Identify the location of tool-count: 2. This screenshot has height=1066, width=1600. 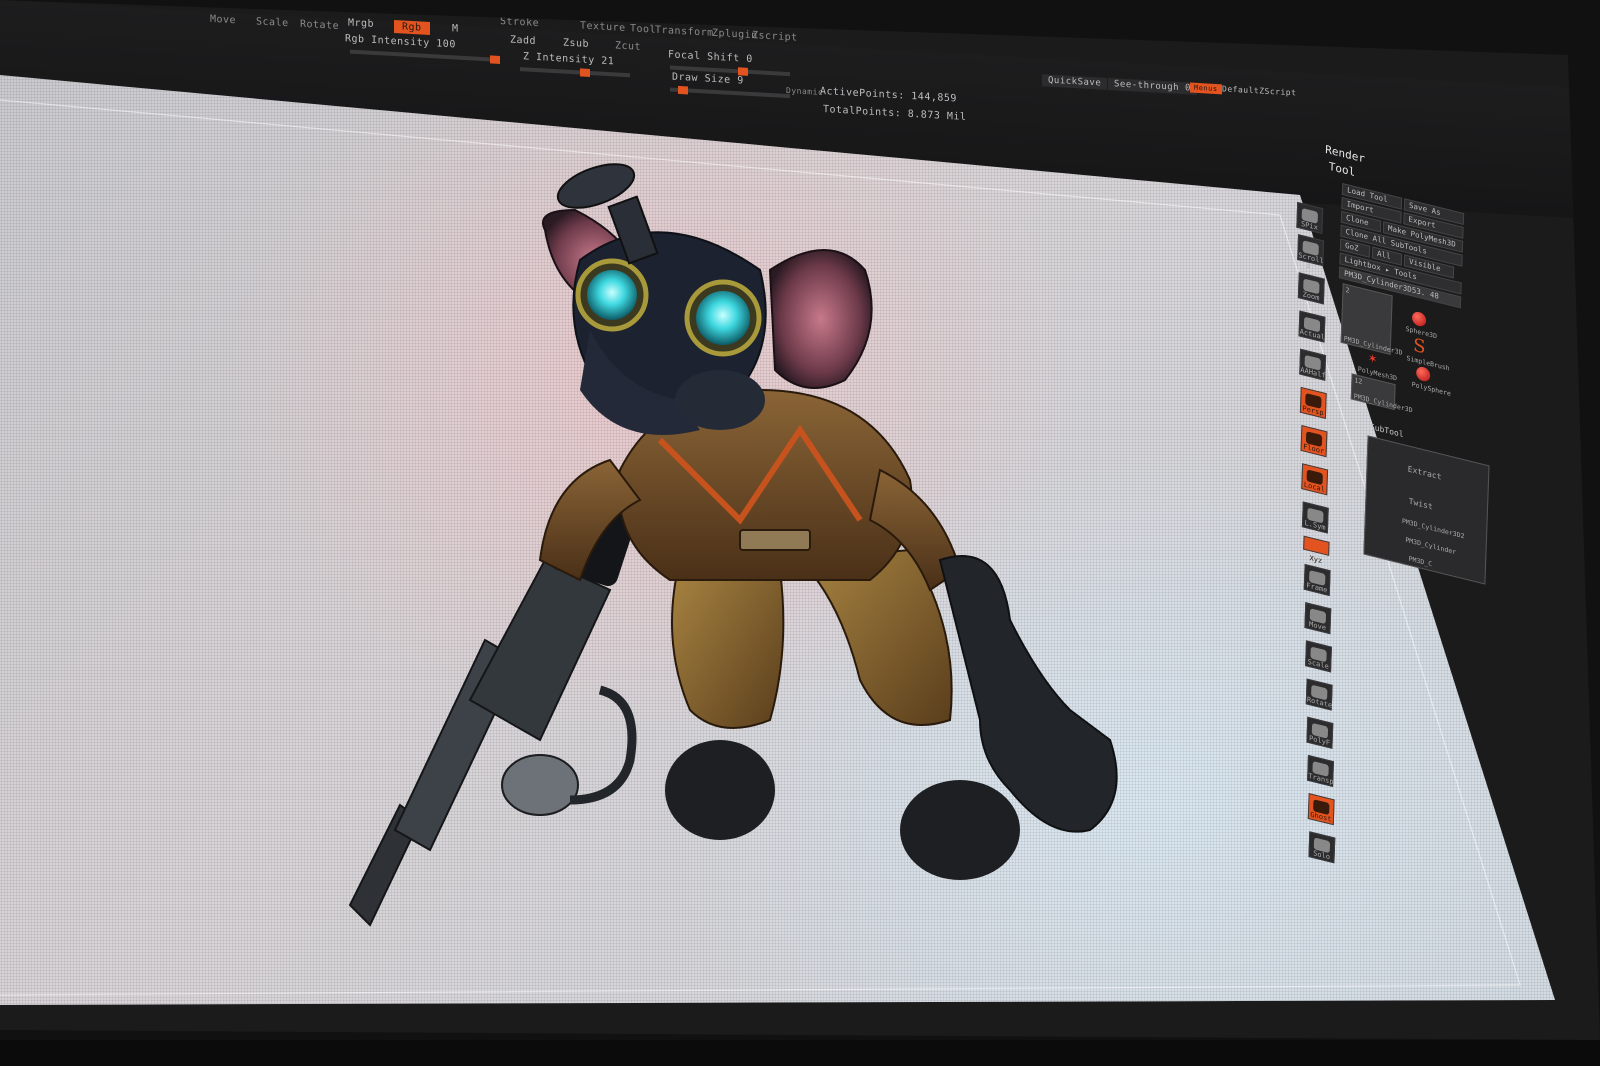
(1347, 290).